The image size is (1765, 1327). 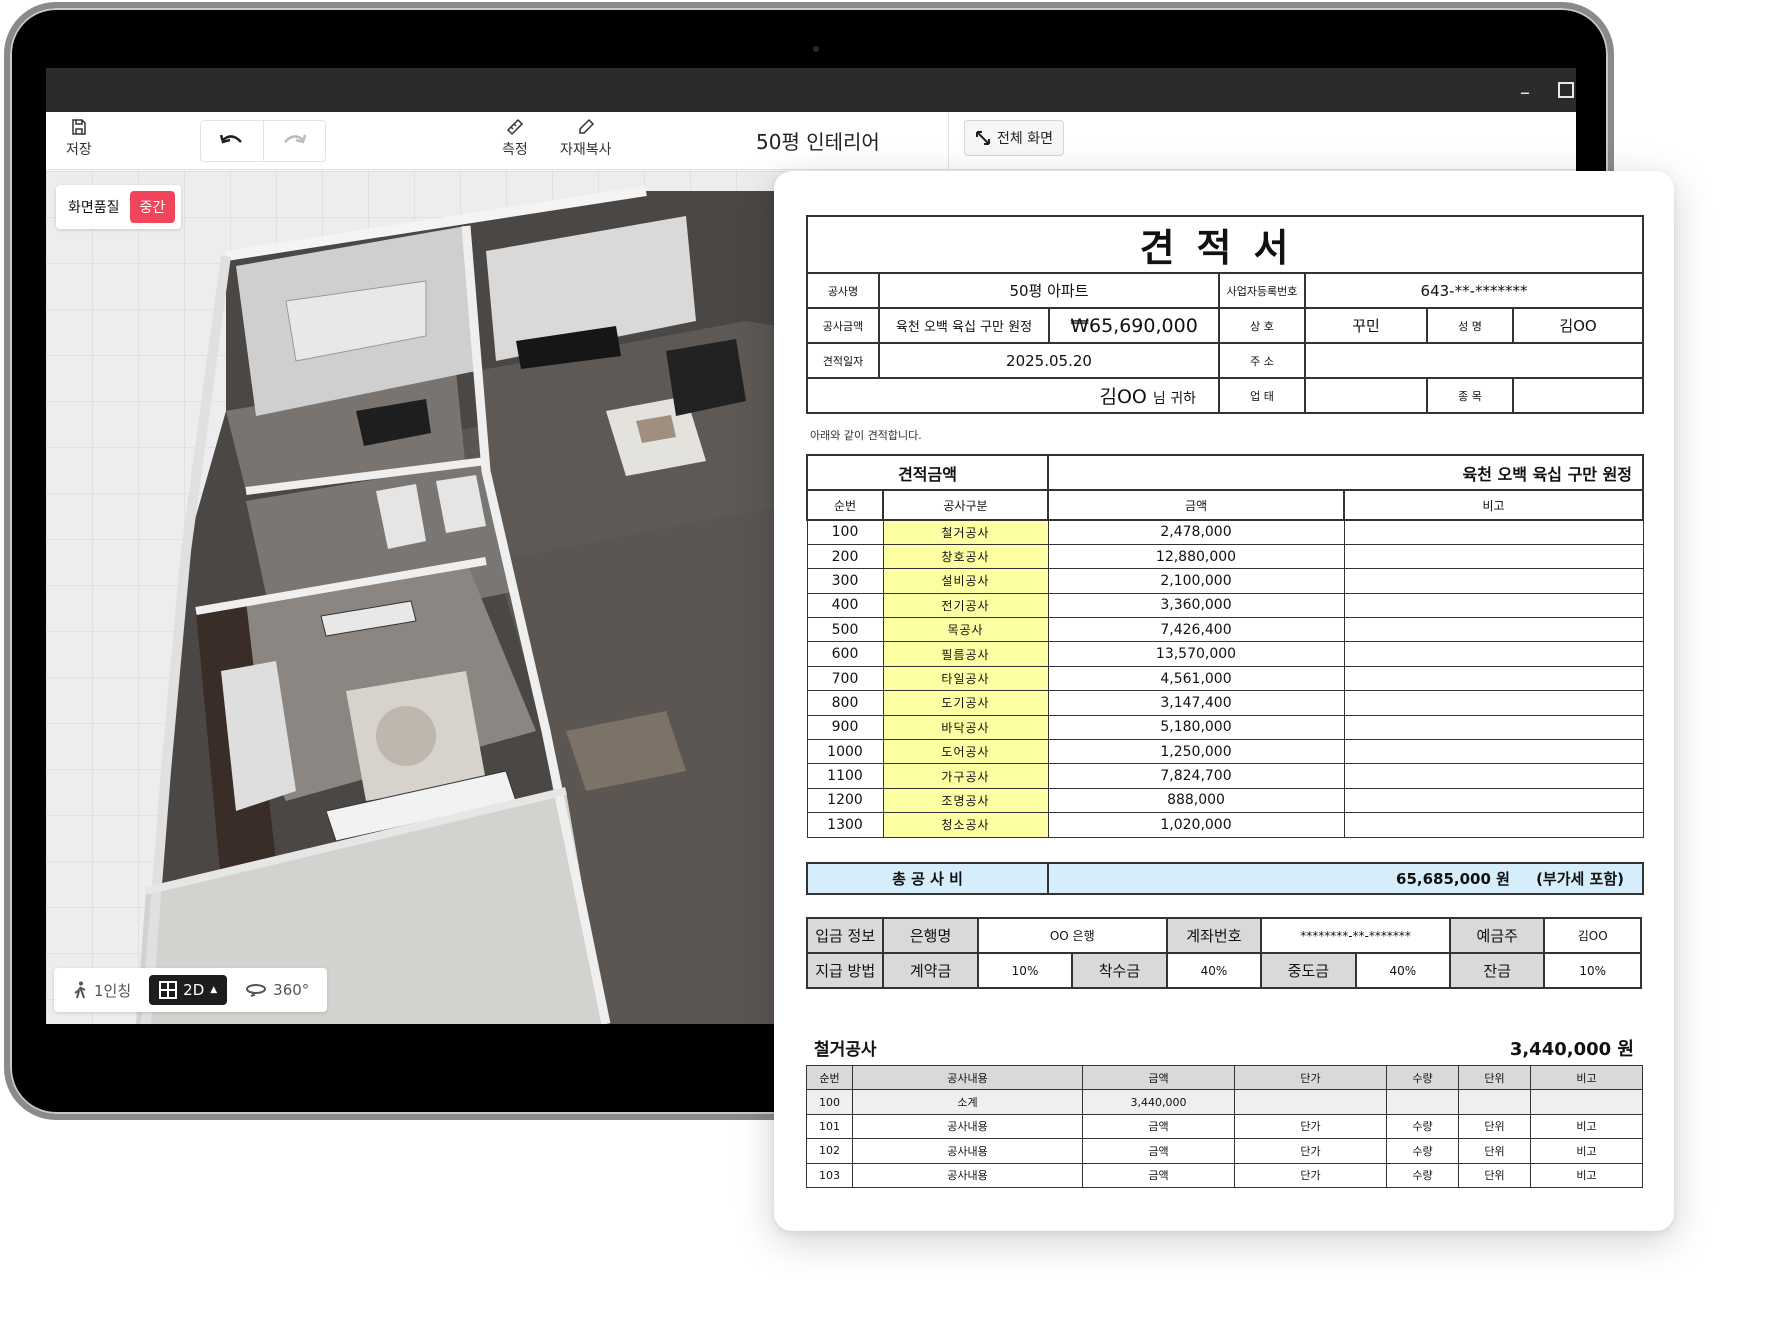 I want to click on biz-no: 643-**-*******, so click(x=1474, y=290).